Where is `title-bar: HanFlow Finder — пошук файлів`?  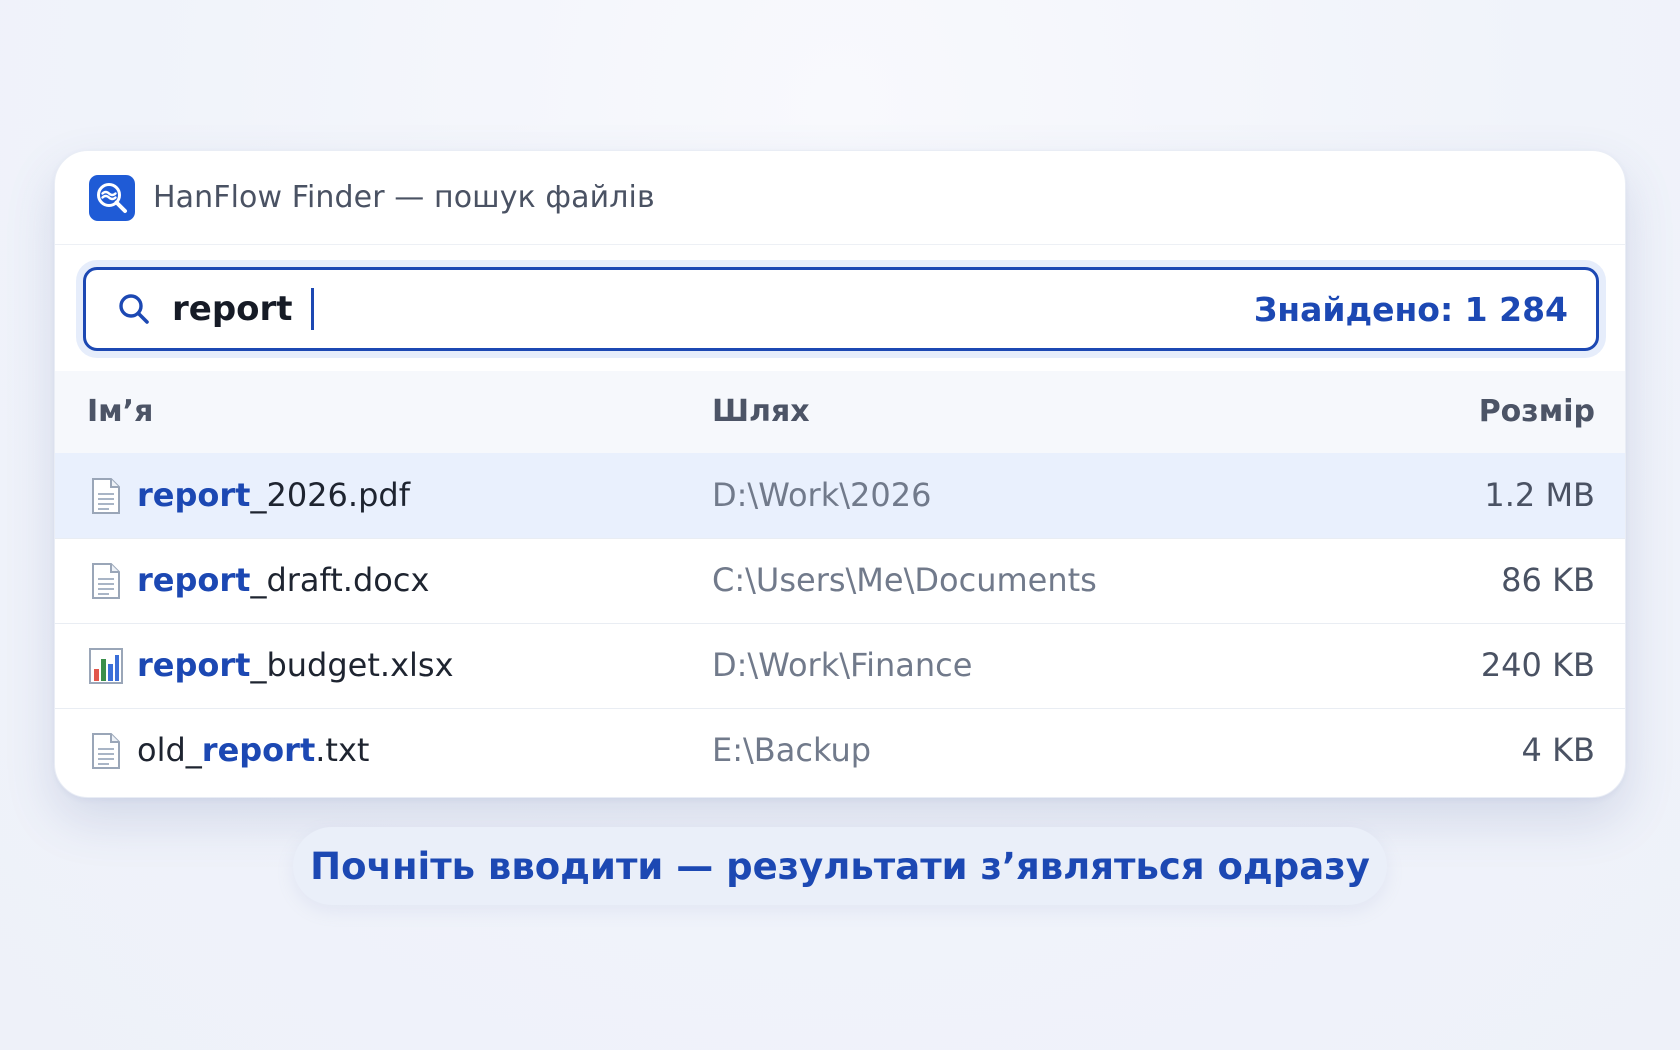
title-bar: HanFlow Finder — пошук файлів is located at coordinates (840, 198).